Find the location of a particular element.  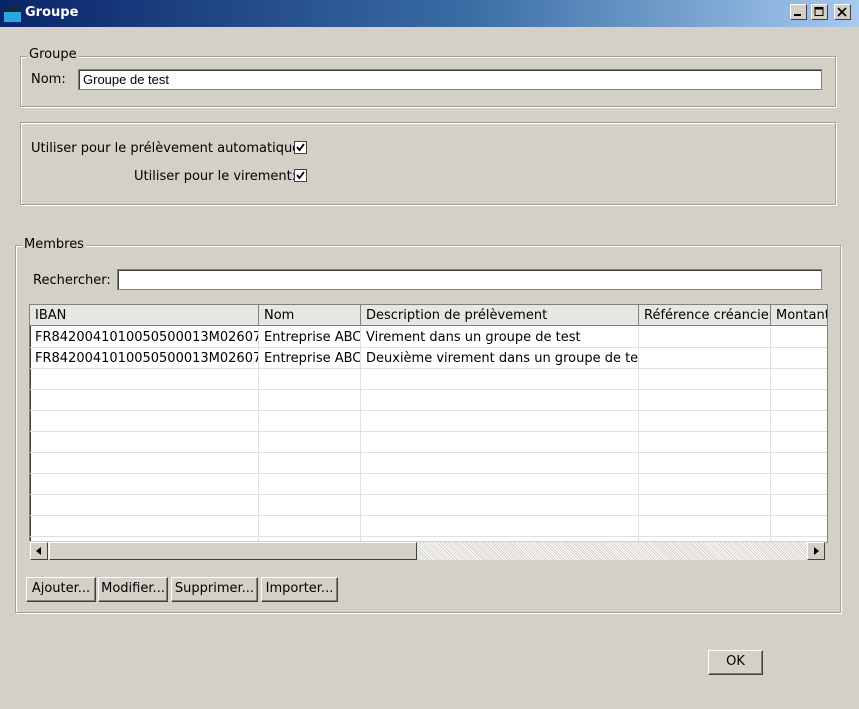

column-header-reference: Référence créancier is located at coordinates (705, 315).